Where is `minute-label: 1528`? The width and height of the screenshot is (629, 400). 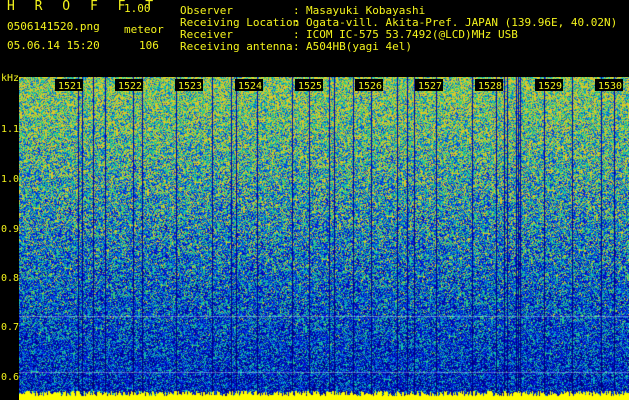 minute-label: 1528 is located at coordinates (490, 86).